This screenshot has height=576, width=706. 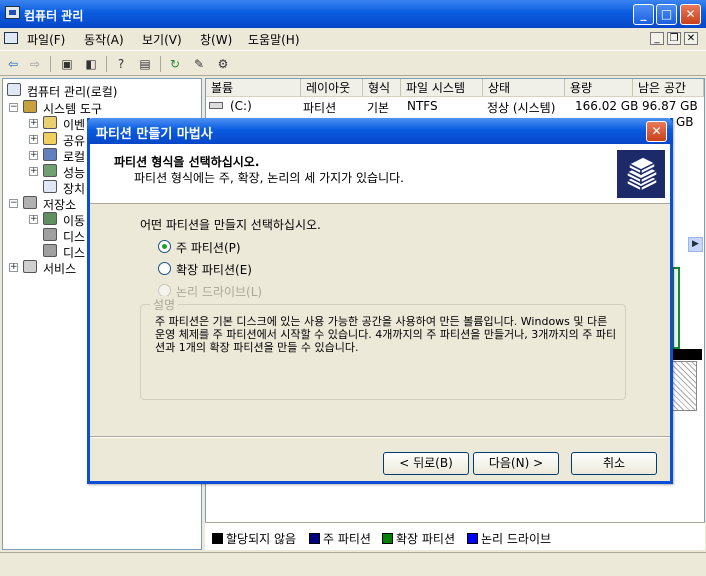 I want to click on up-folder-icon: ▣, so click(x=67, y=64).